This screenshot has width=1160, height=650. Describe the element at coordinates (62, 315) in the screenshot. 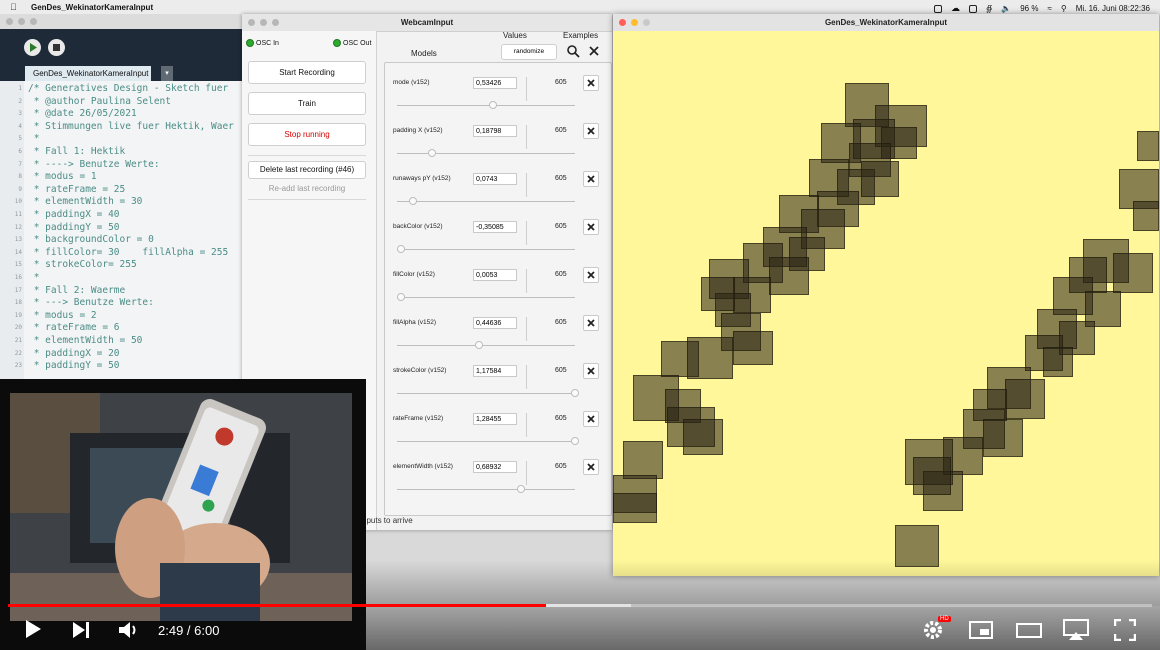

I see `code-line: * modus = 2` at that location.